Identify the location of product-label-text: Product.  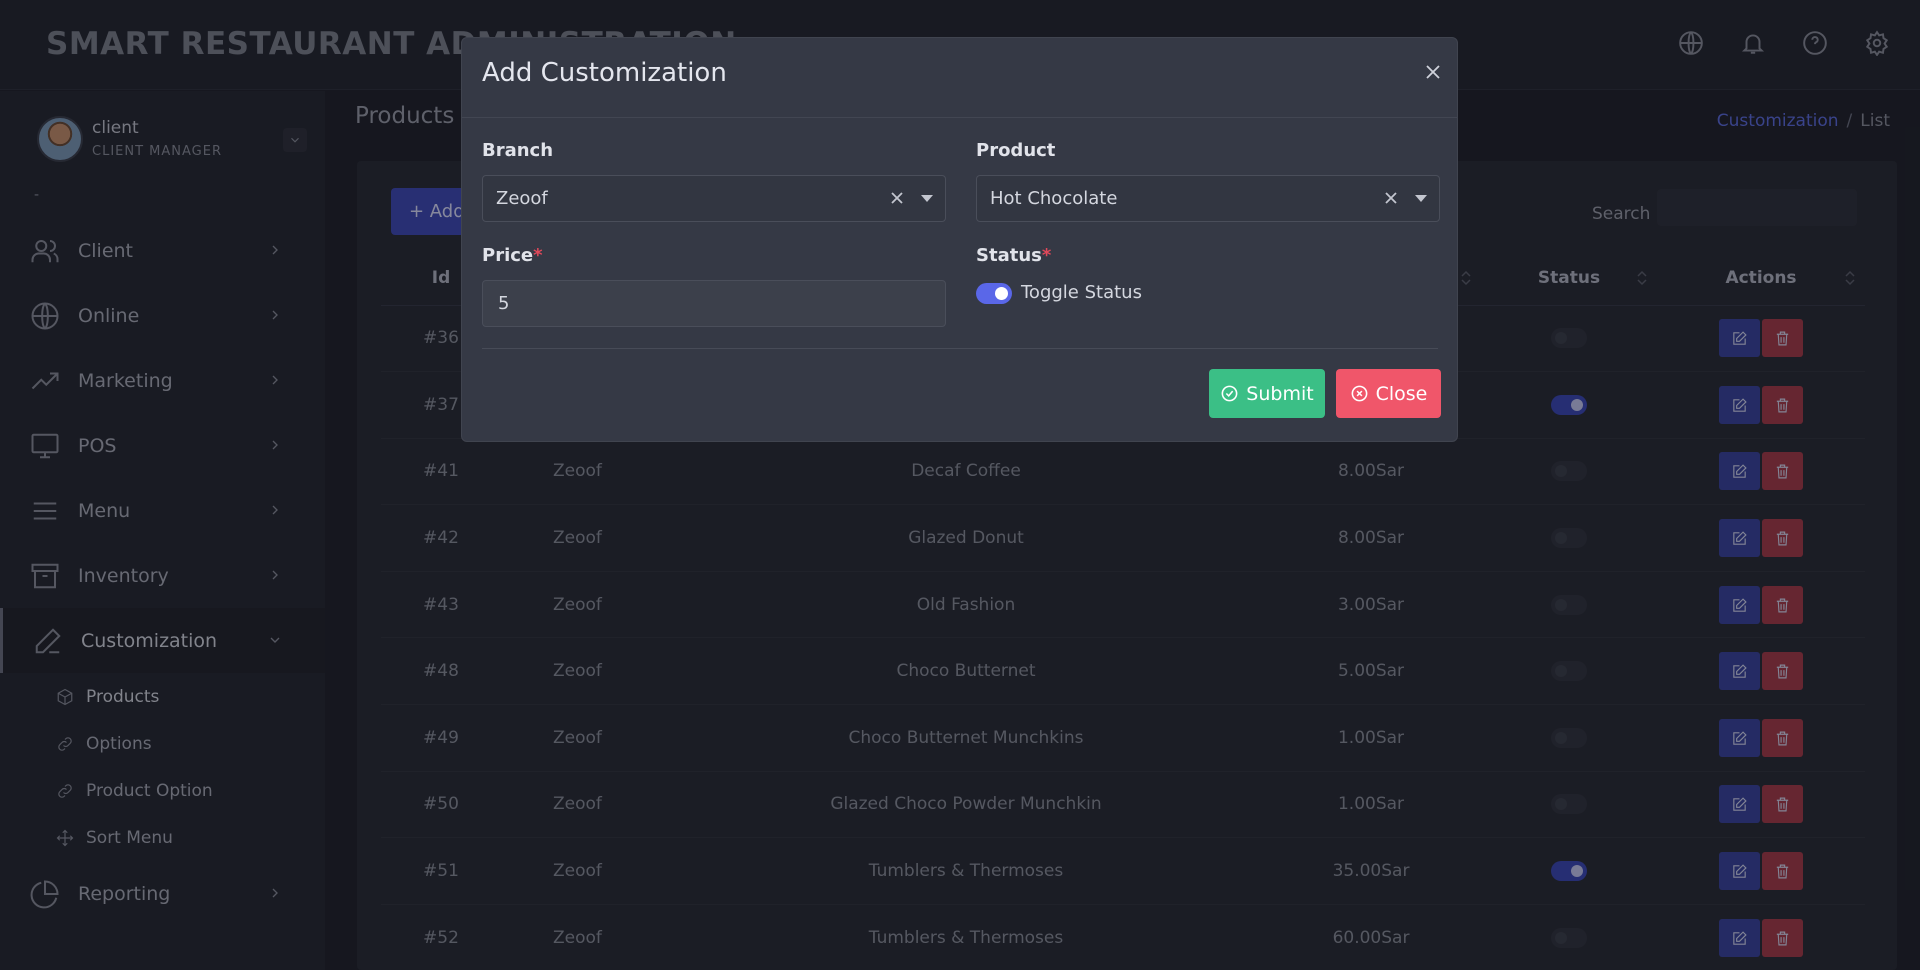
(1016, 150).